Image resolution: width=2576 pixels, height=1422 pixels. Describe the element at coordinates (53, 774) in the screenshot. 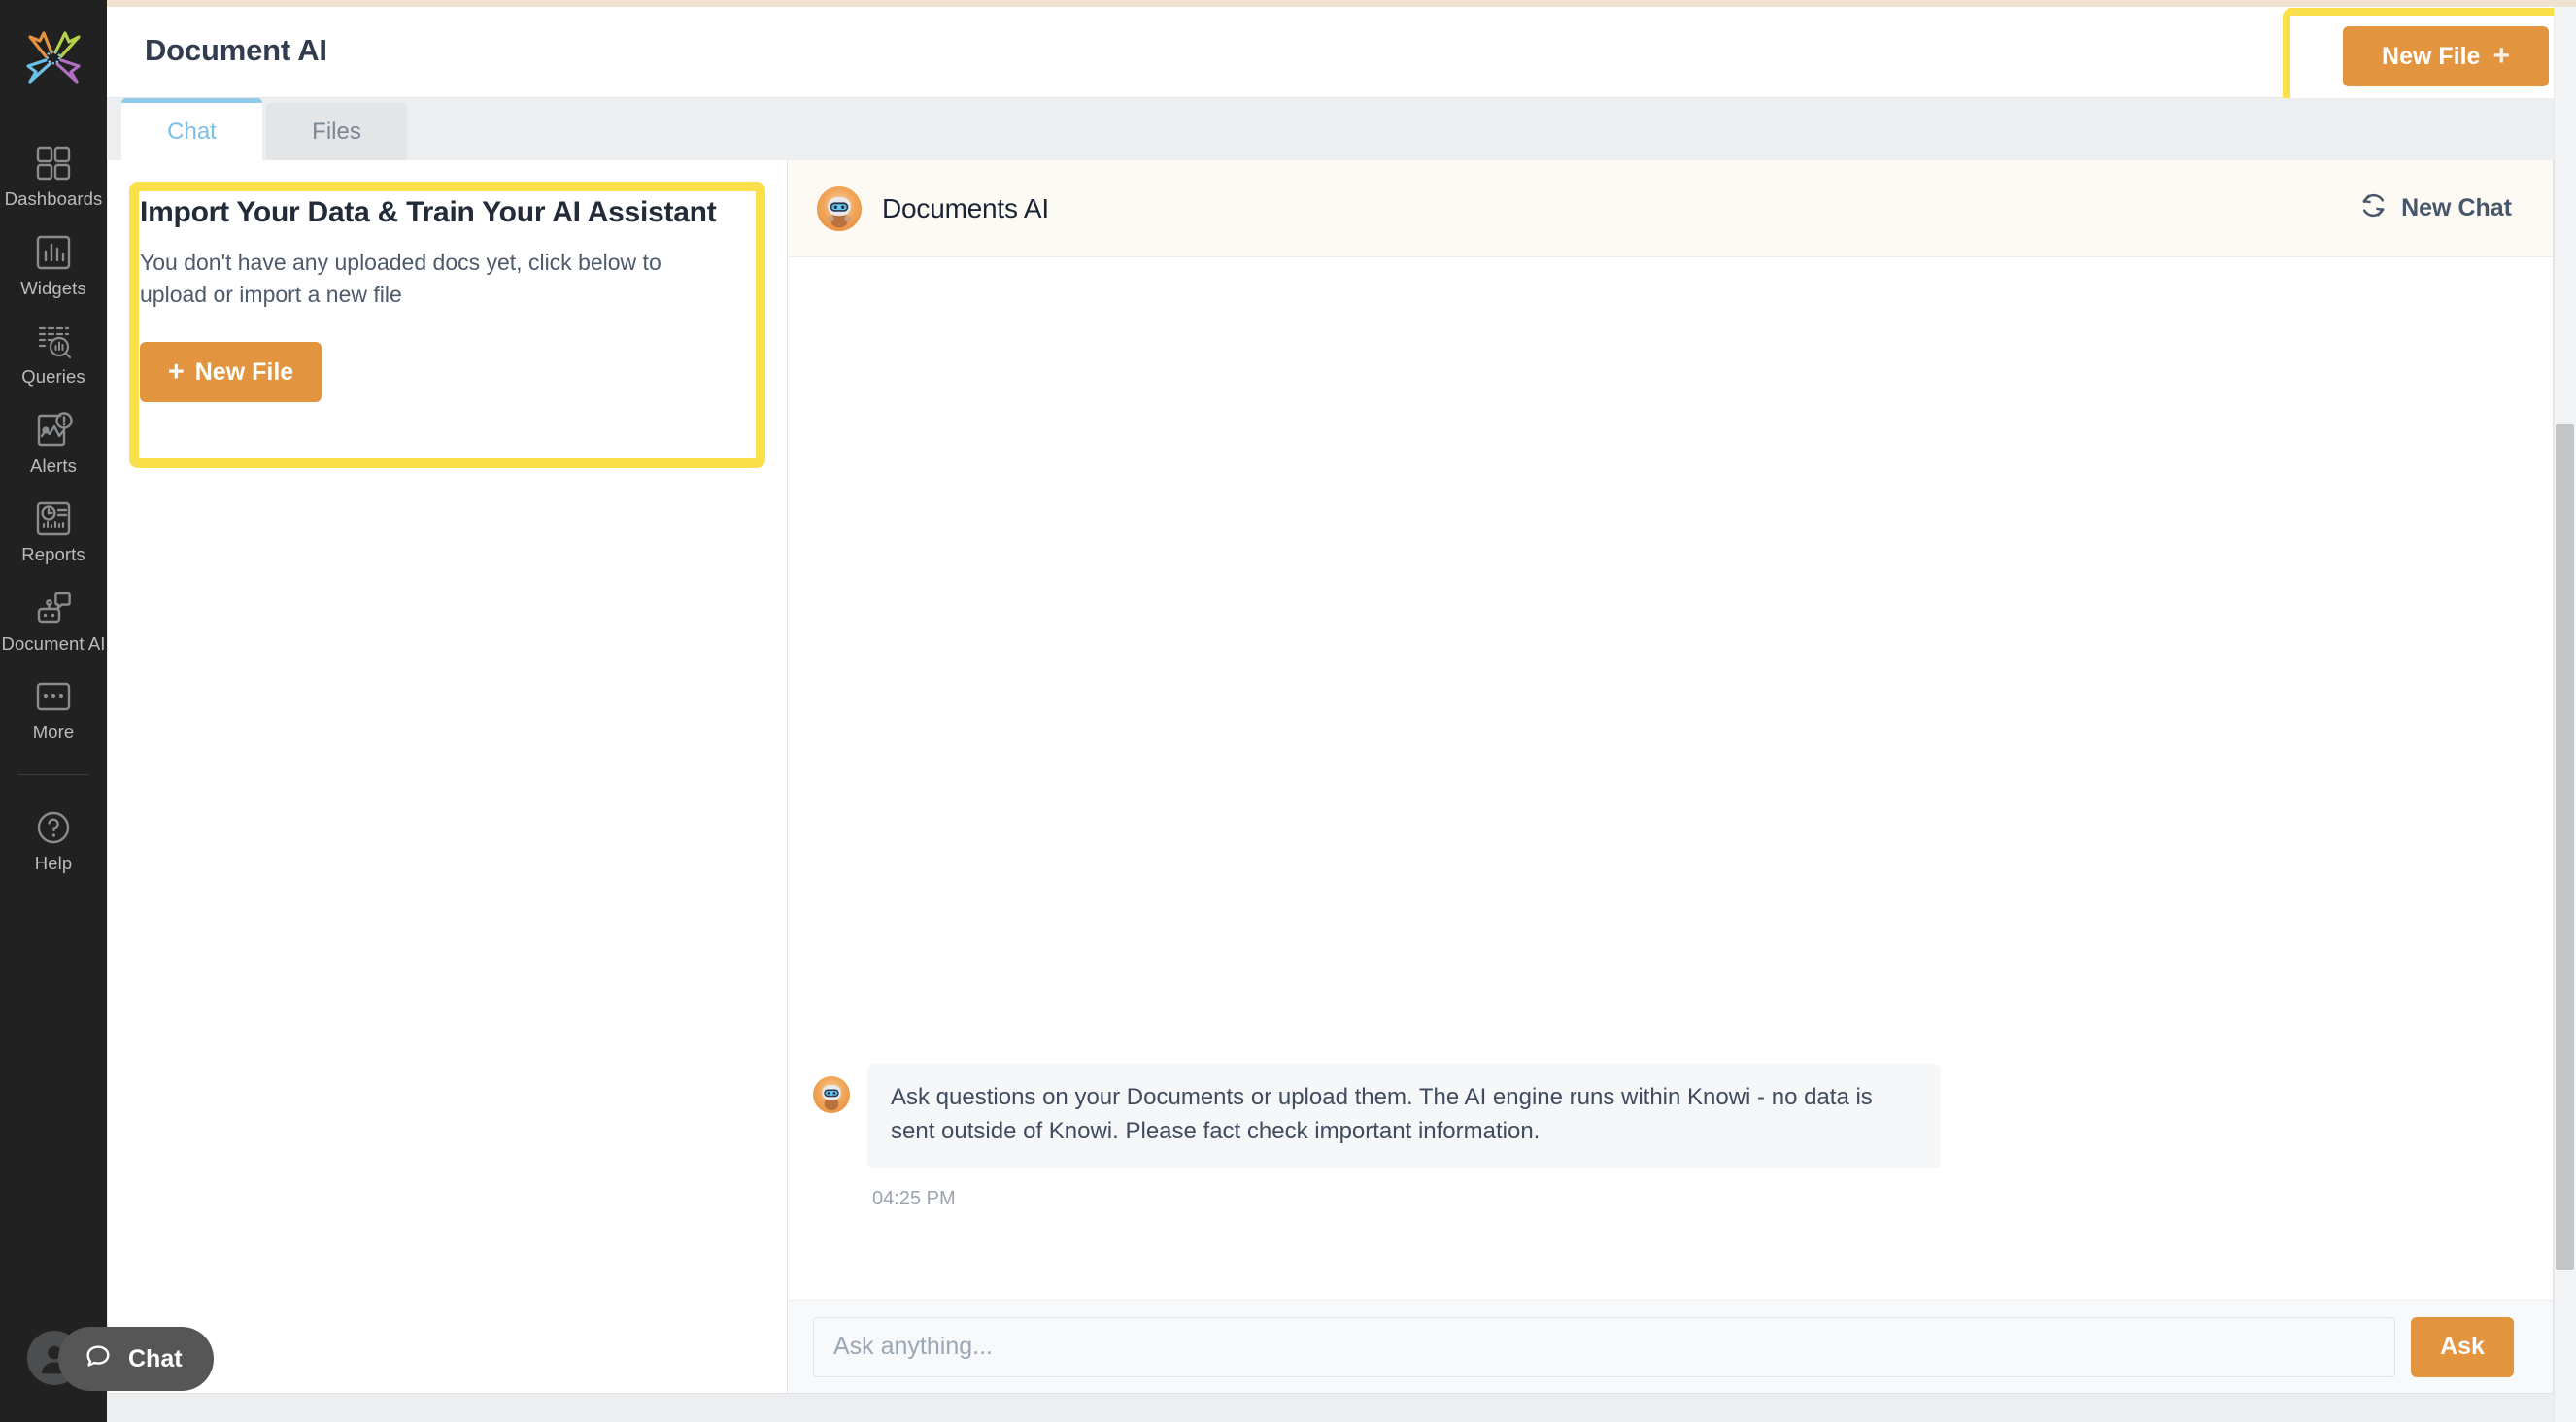

I see `rail-divider` at that location.